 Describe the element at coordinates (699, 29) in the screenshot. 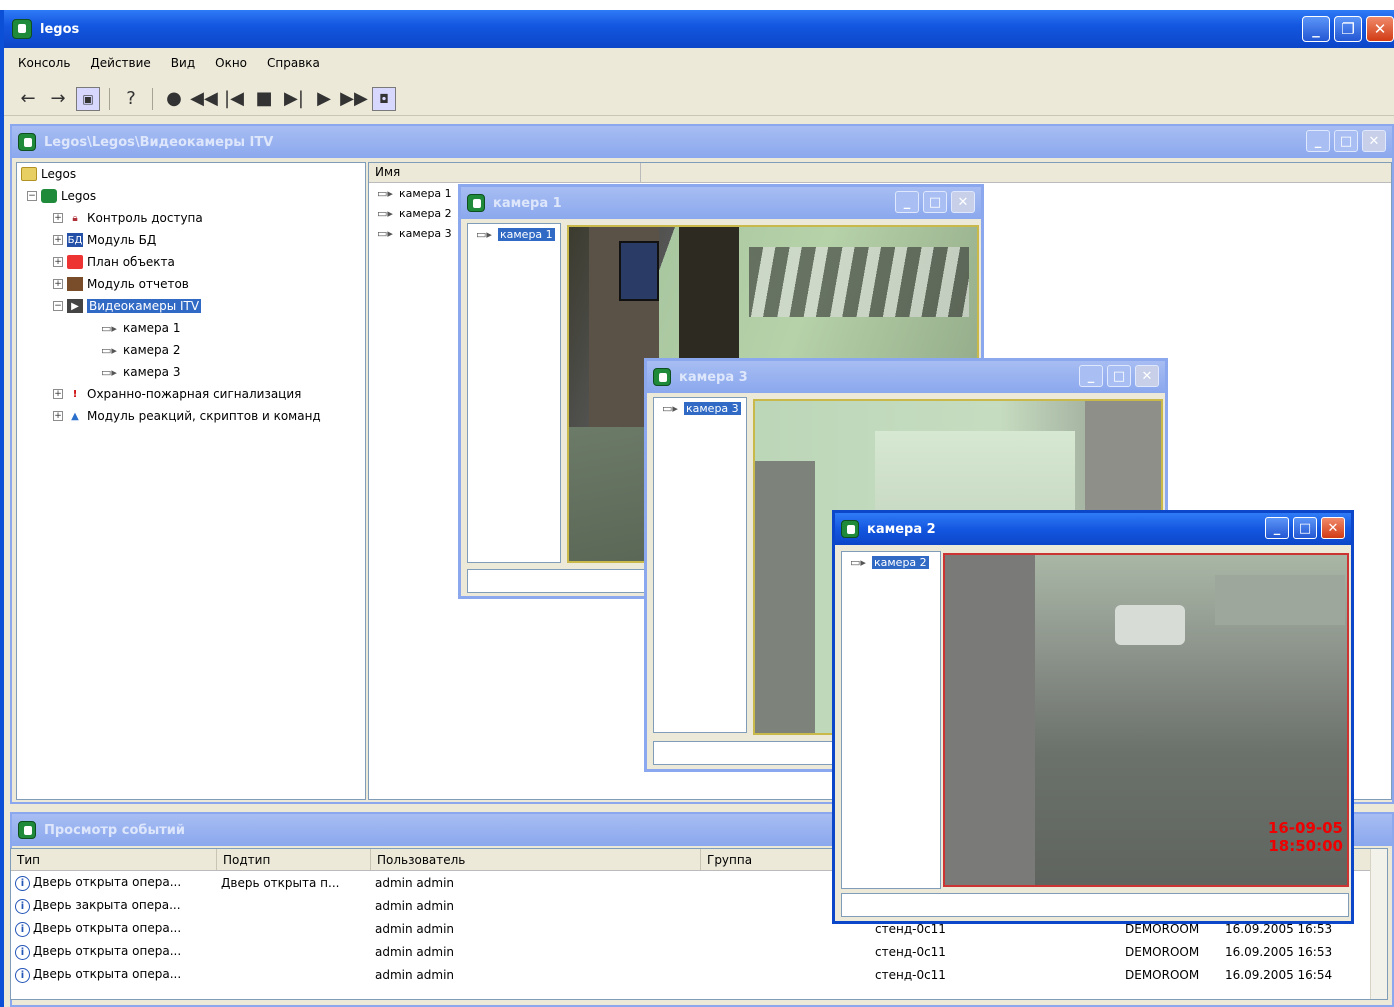

I see `app-titlebar: legos _ ❐ ✕` at that location.